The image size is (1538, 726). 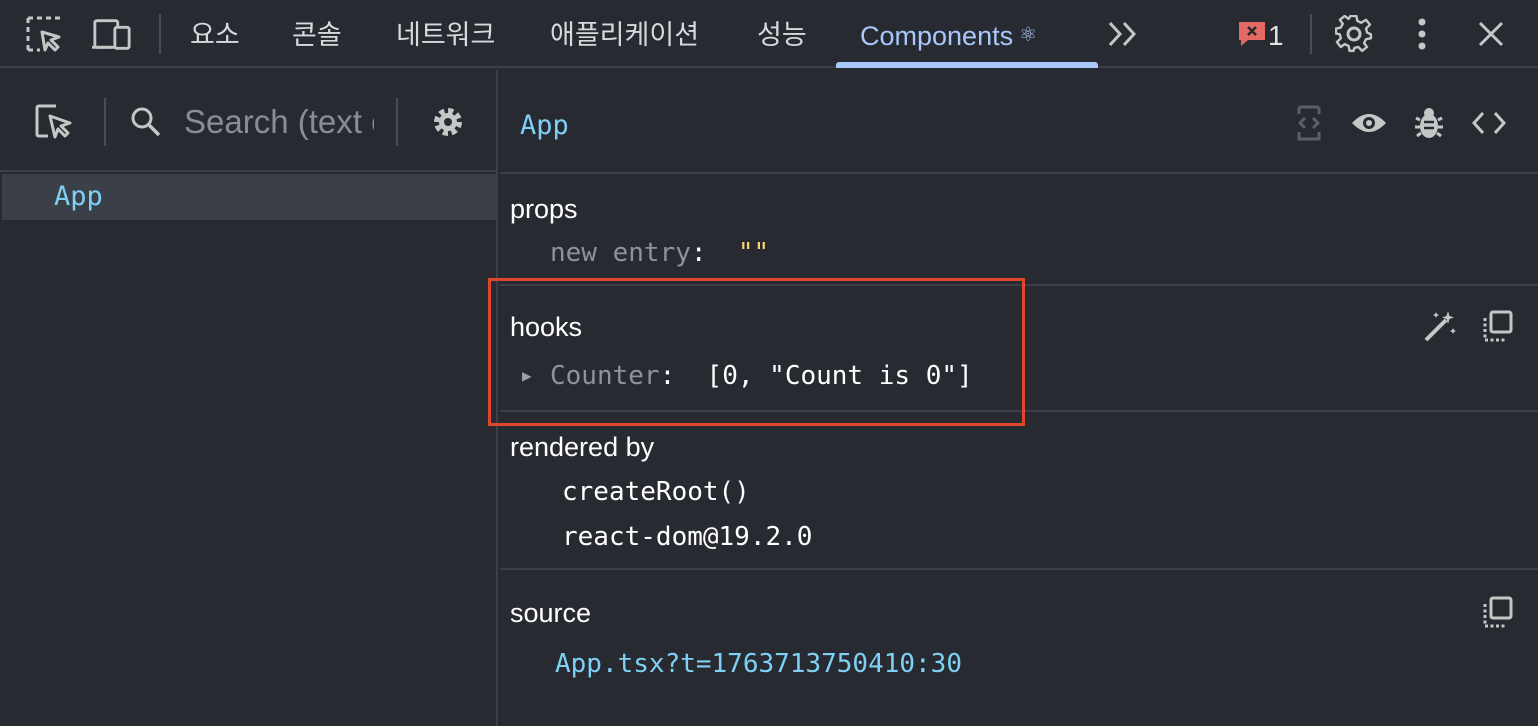 I want to click on react-logo-icon: ⚛, so click(x=1028, y=35).